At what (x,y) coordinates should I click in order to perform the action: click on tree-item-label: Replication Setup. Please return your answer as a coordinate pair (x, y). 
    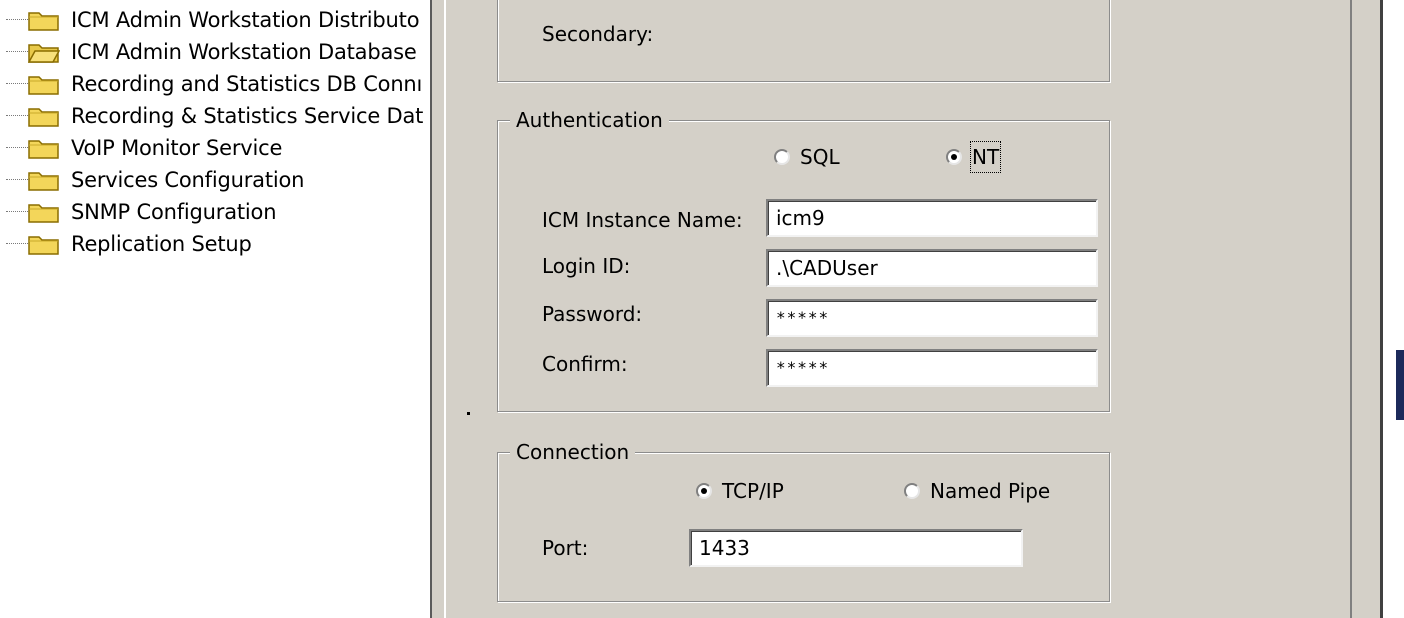
    Looking at the image, I should click on (161, 244).